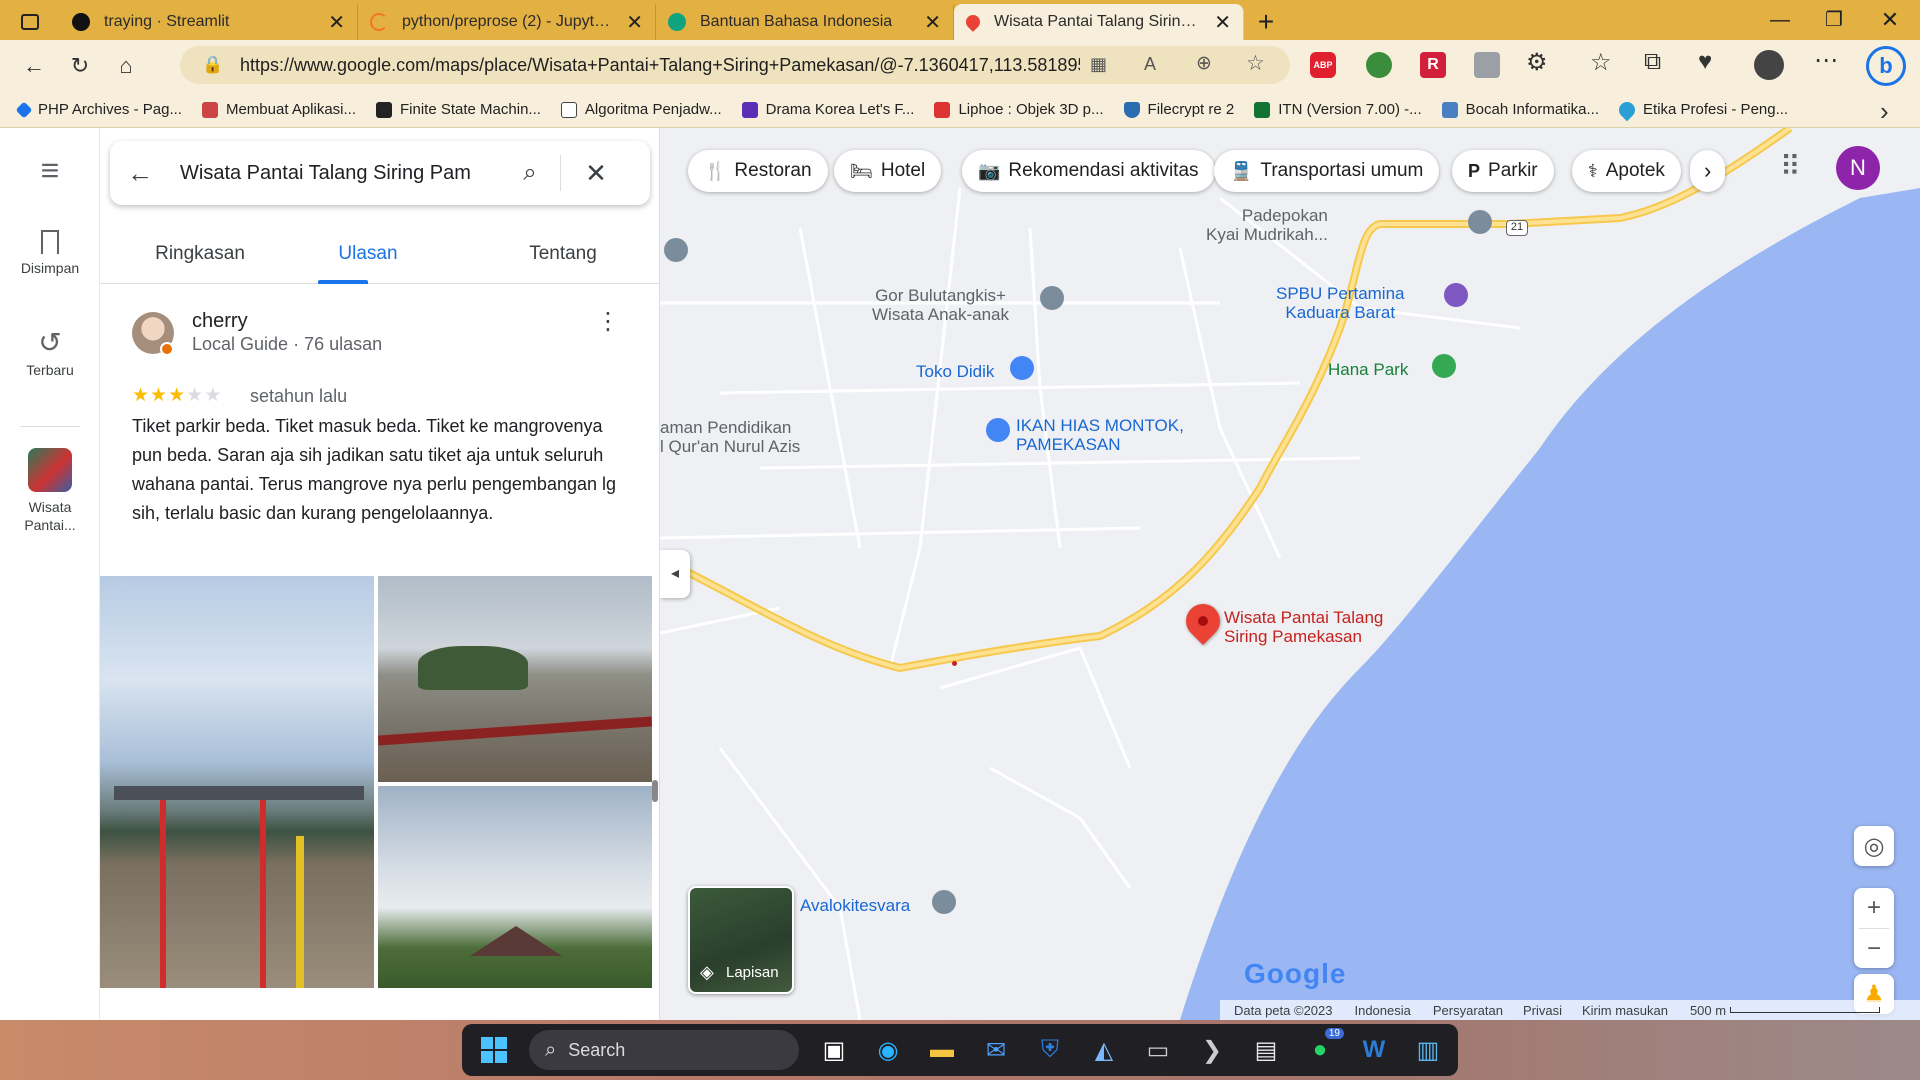 Image resolution: width=1920 pixels, height=1080 pixels. What do you see at coordinates (940, 305) in the screenshot?
I see `poi-gor: Gor Bulutangkis+ Wisata Anak-anak` at bounding box center [940, 305].